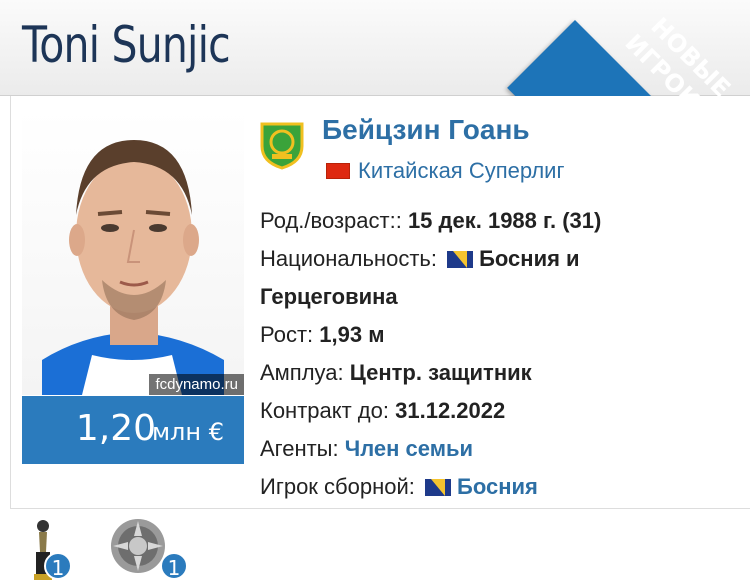 This screenshot has width=750, height=588. Describe the element at coordinates (329, 296) in the screenshot. I see `nationality-value-2: Герцеговина` at that location.